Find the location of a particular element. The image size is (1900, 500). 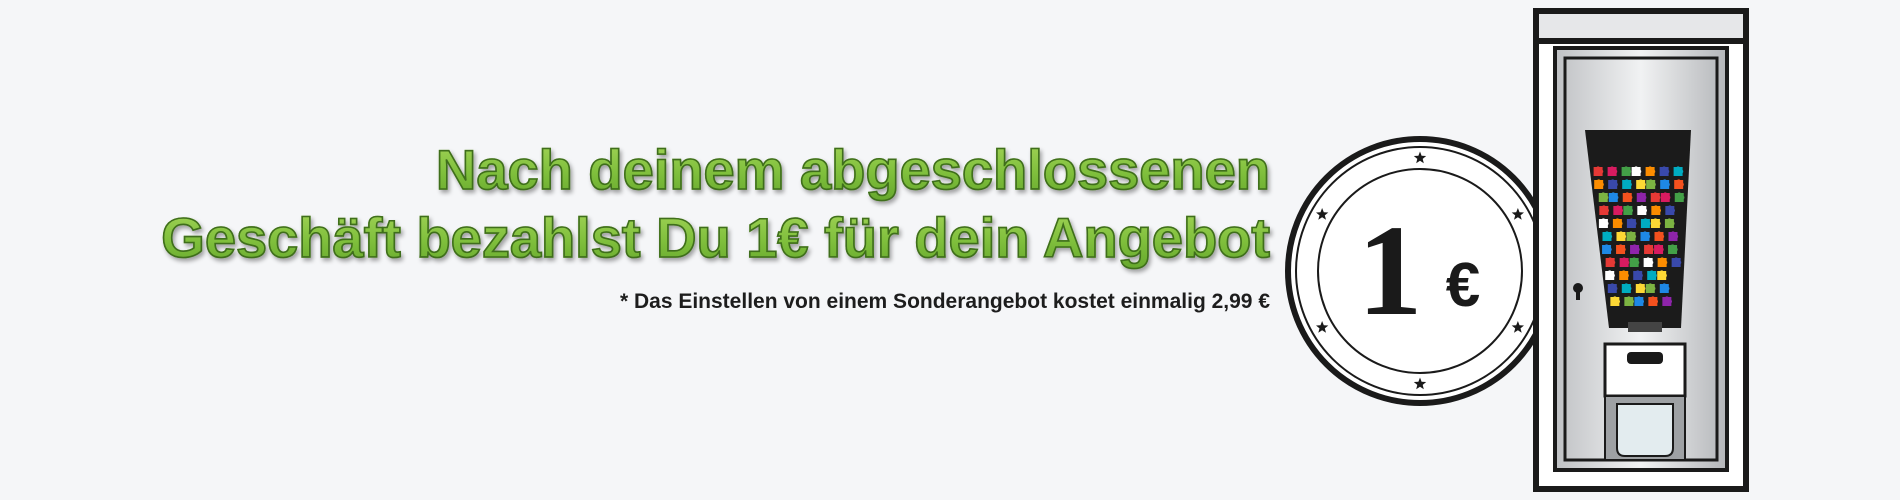

headline-line-2: Geschäft bezahlst Du 1€ für dein Angebot is located at coordinates (715, 238).